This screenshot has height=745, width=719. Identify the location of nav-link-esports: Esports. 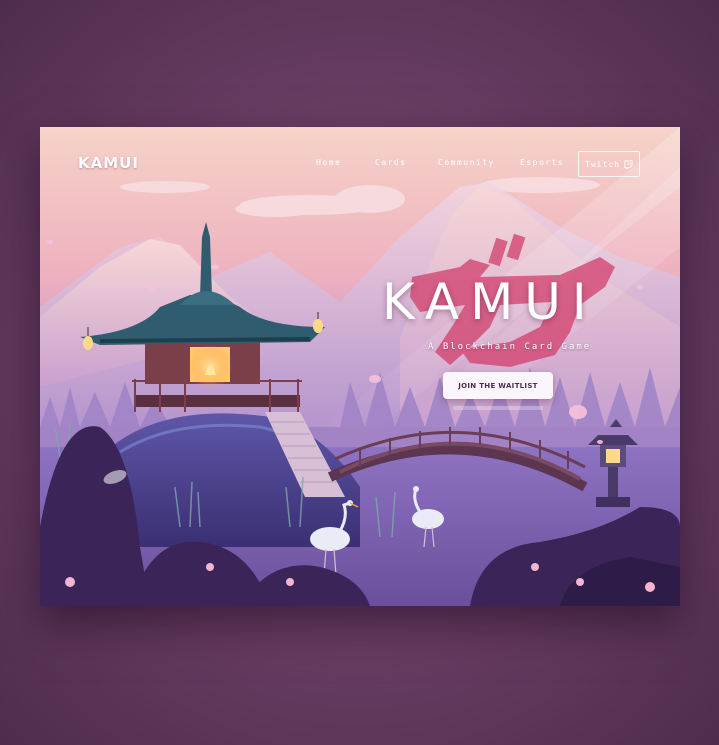
(542, 162).